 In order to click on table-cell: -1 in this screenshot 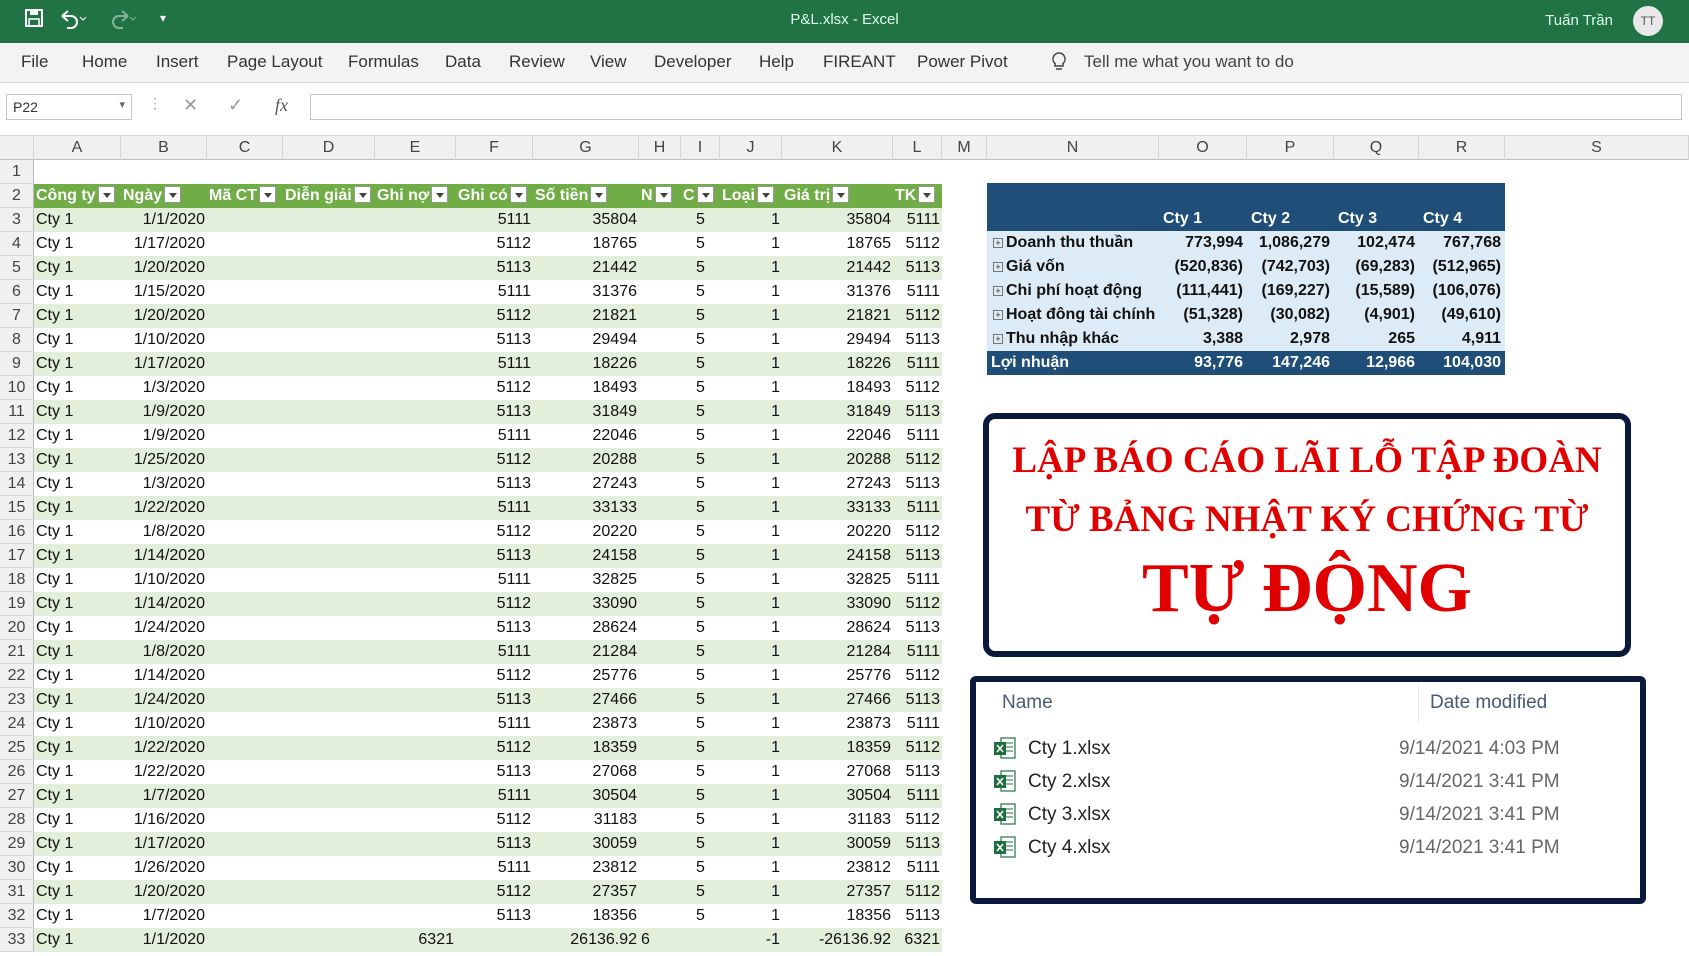, I will do `click(751, 940)`.